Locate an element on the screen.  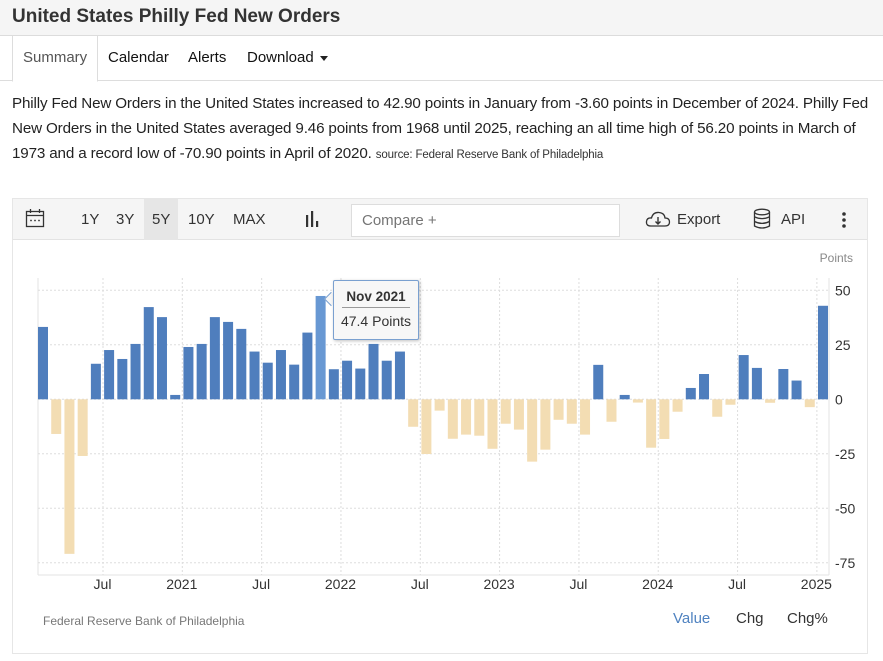
y-tick-label: -75 is located at coordinates (845, 563).